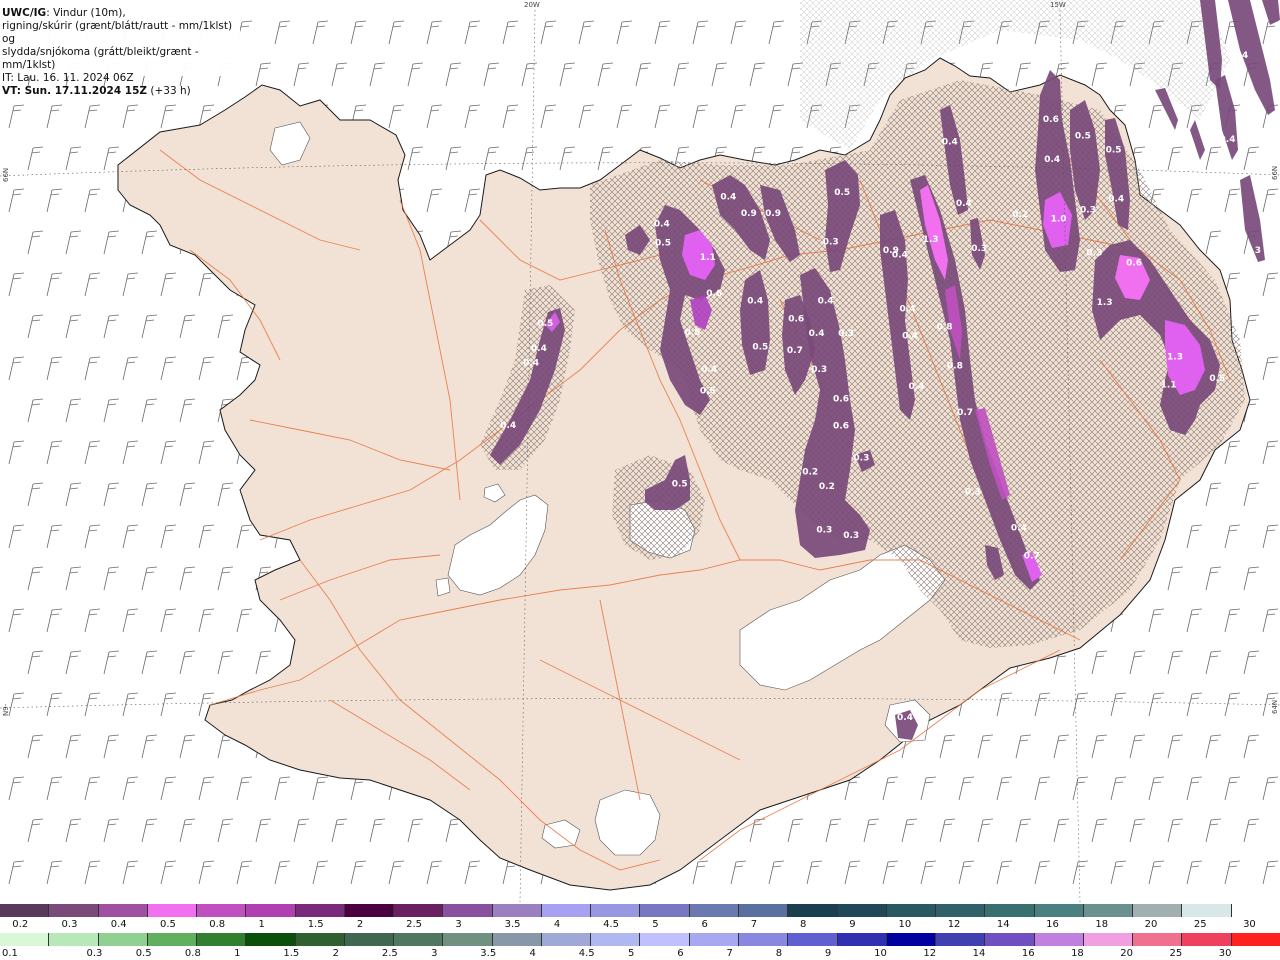  I want to click on legend-label: 6, so click(680, 953).